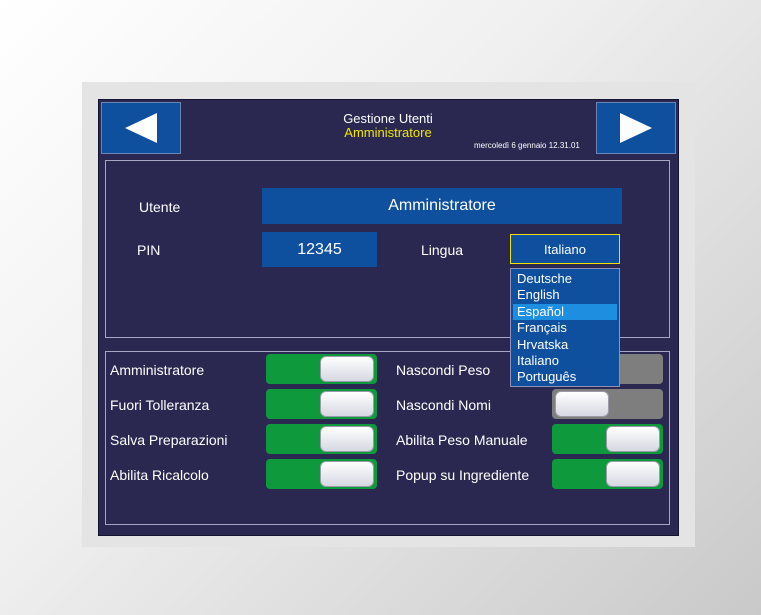 This screenshot has height=615, width=761. Describe the element at coordinates (160, 207) in the screenshot. I see `user-label: Utente` at that location.